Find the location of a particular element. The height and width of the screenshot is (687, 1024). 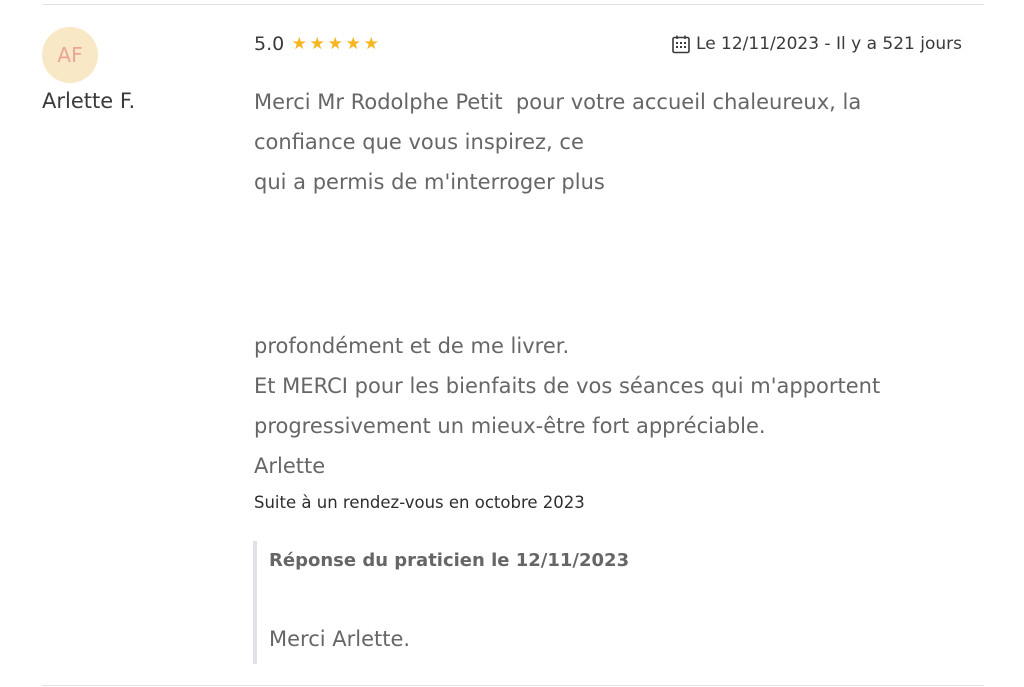

avatar: AF is located at coordinates (70, 55).